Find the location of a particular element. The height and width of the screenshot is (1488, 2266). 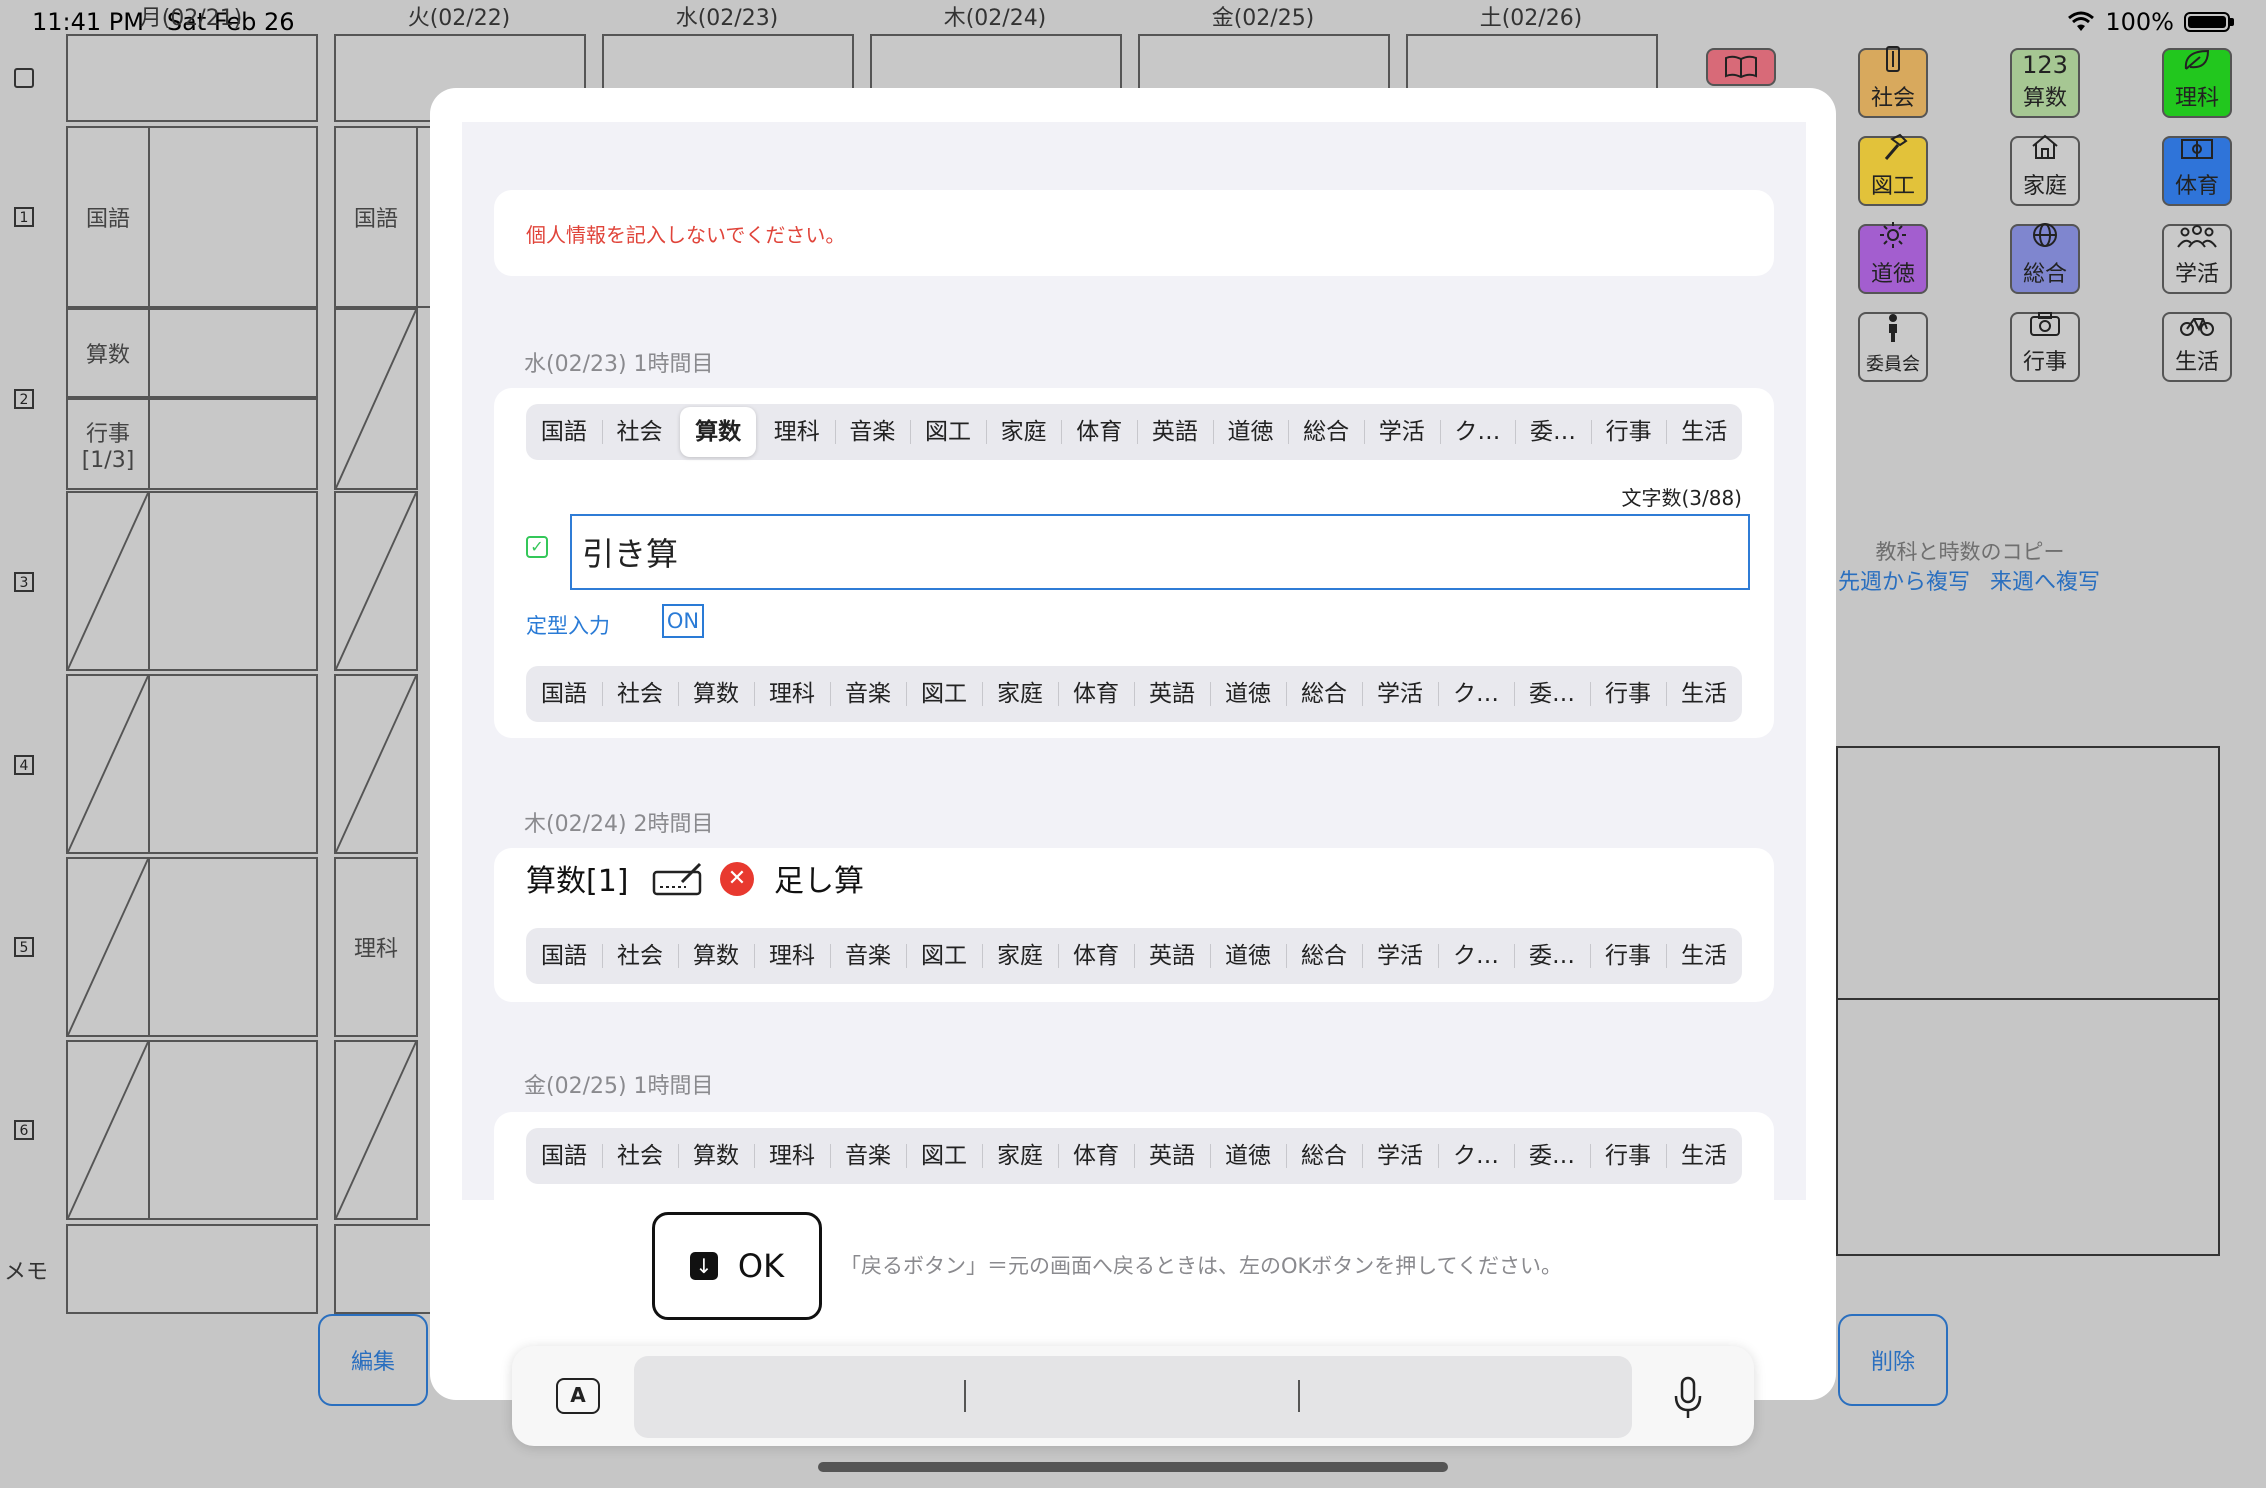

timetable-cell-tue-5-subject: 理科 is located at coordinates (376, 947).